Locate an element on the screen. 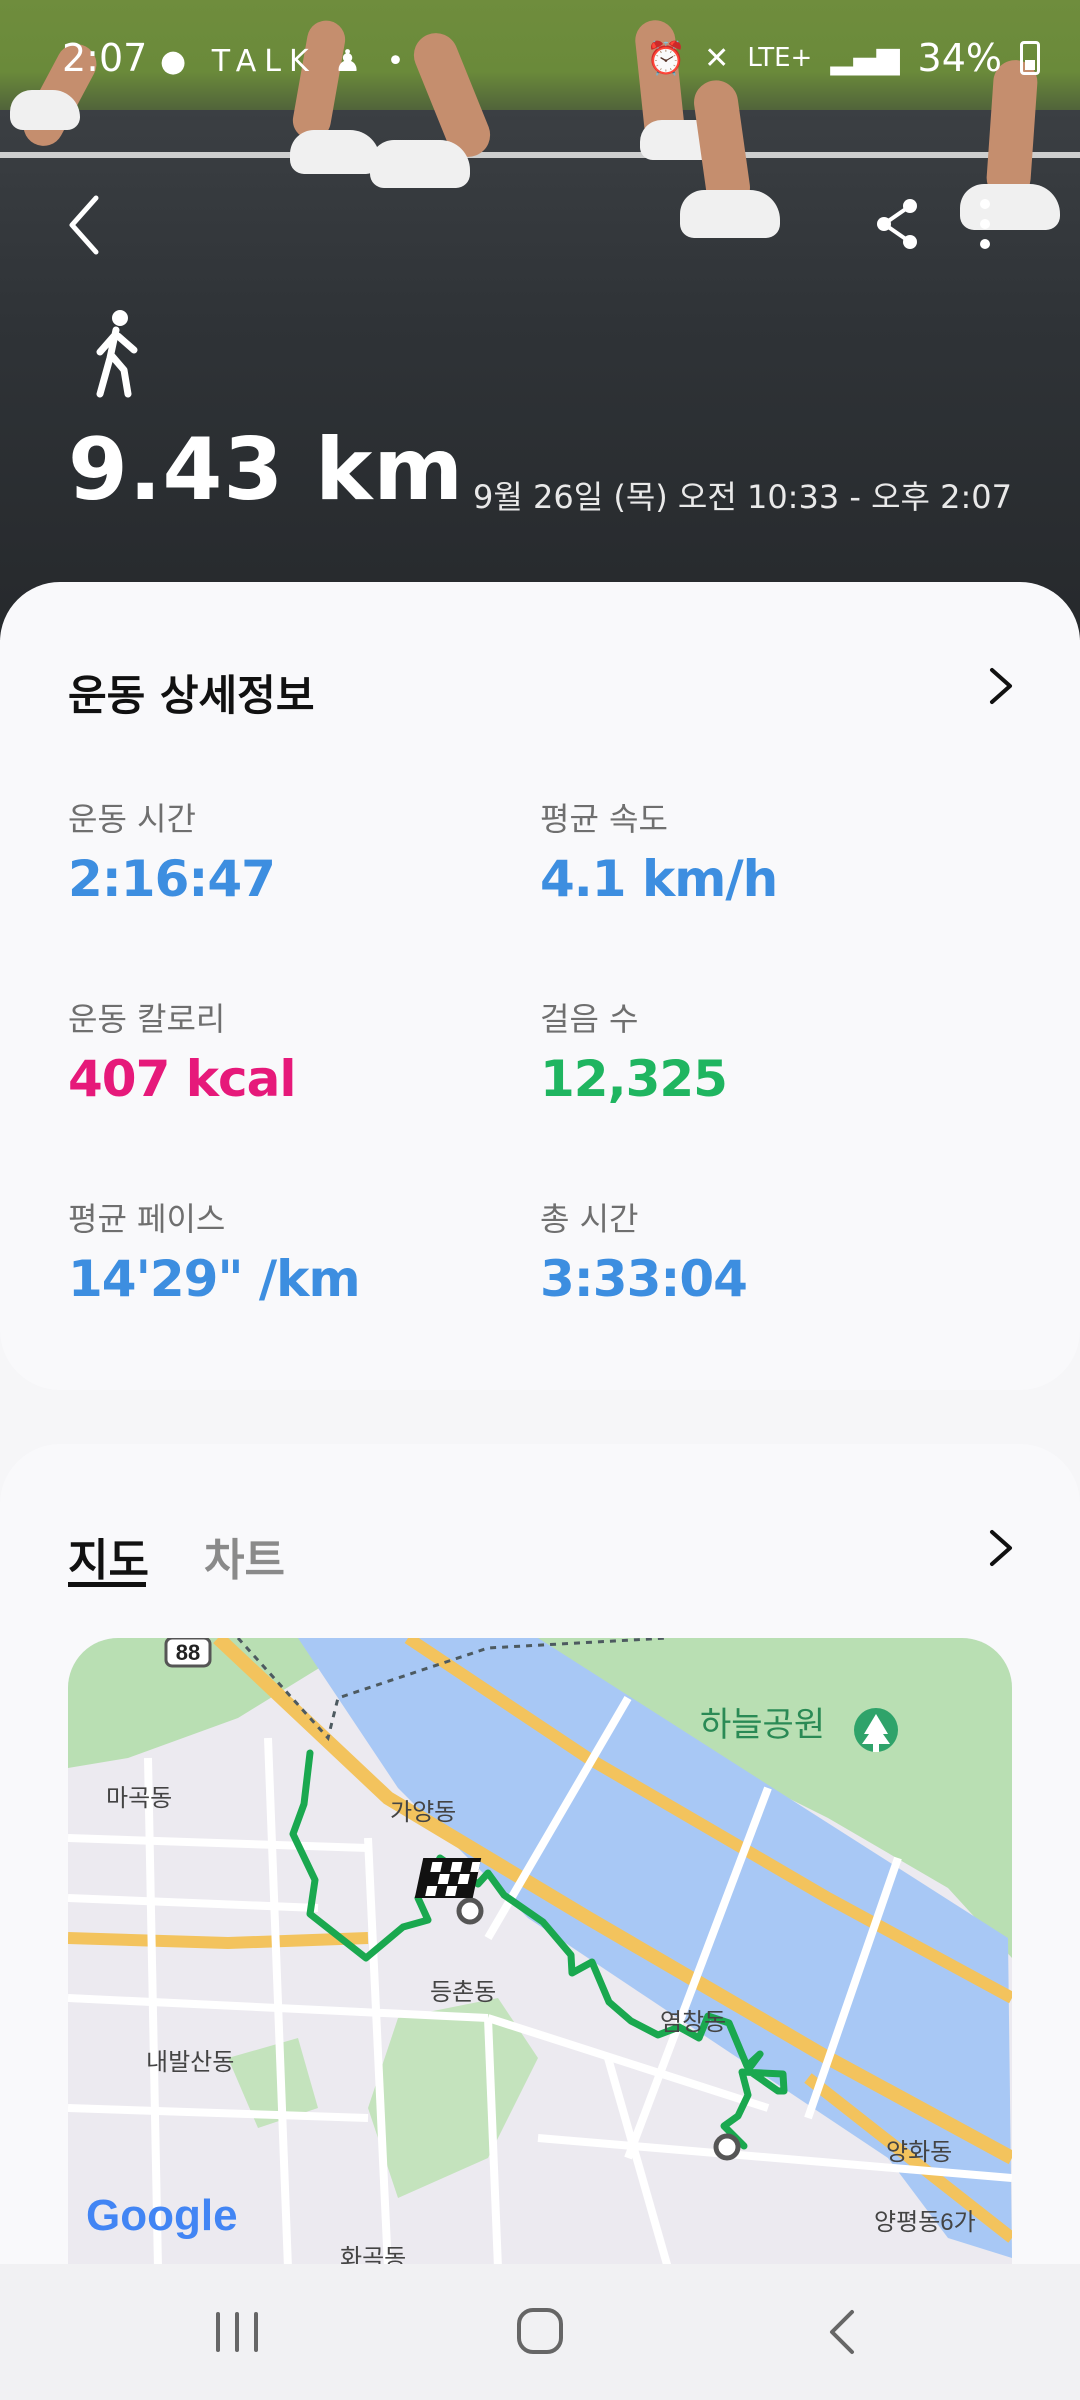 The image size is (1080, 2400). tab-map: 지도 is located at coordinates (108, 1556).